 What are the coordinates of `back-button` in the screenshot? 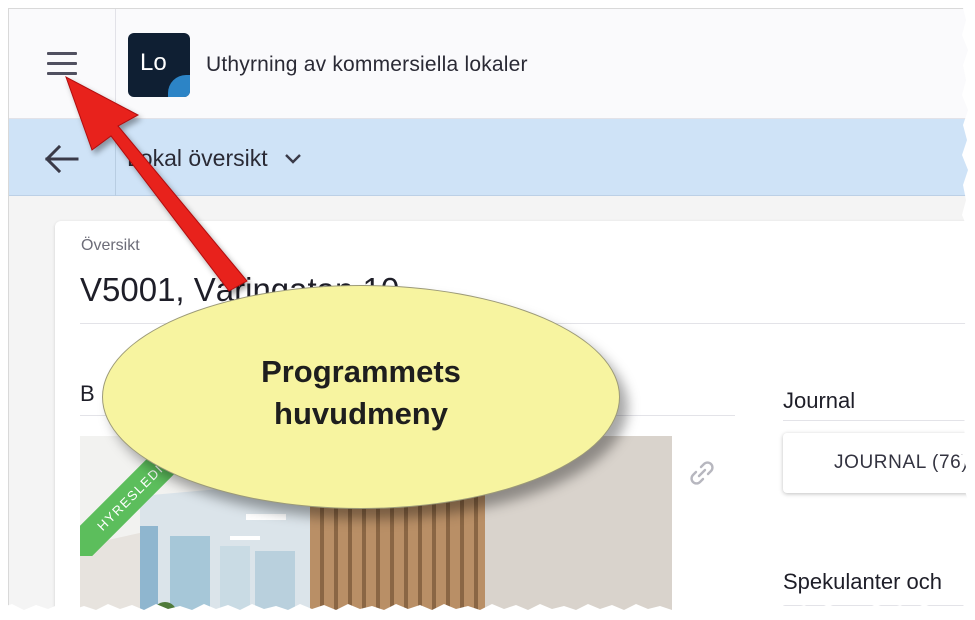 It's located at (62, 159).